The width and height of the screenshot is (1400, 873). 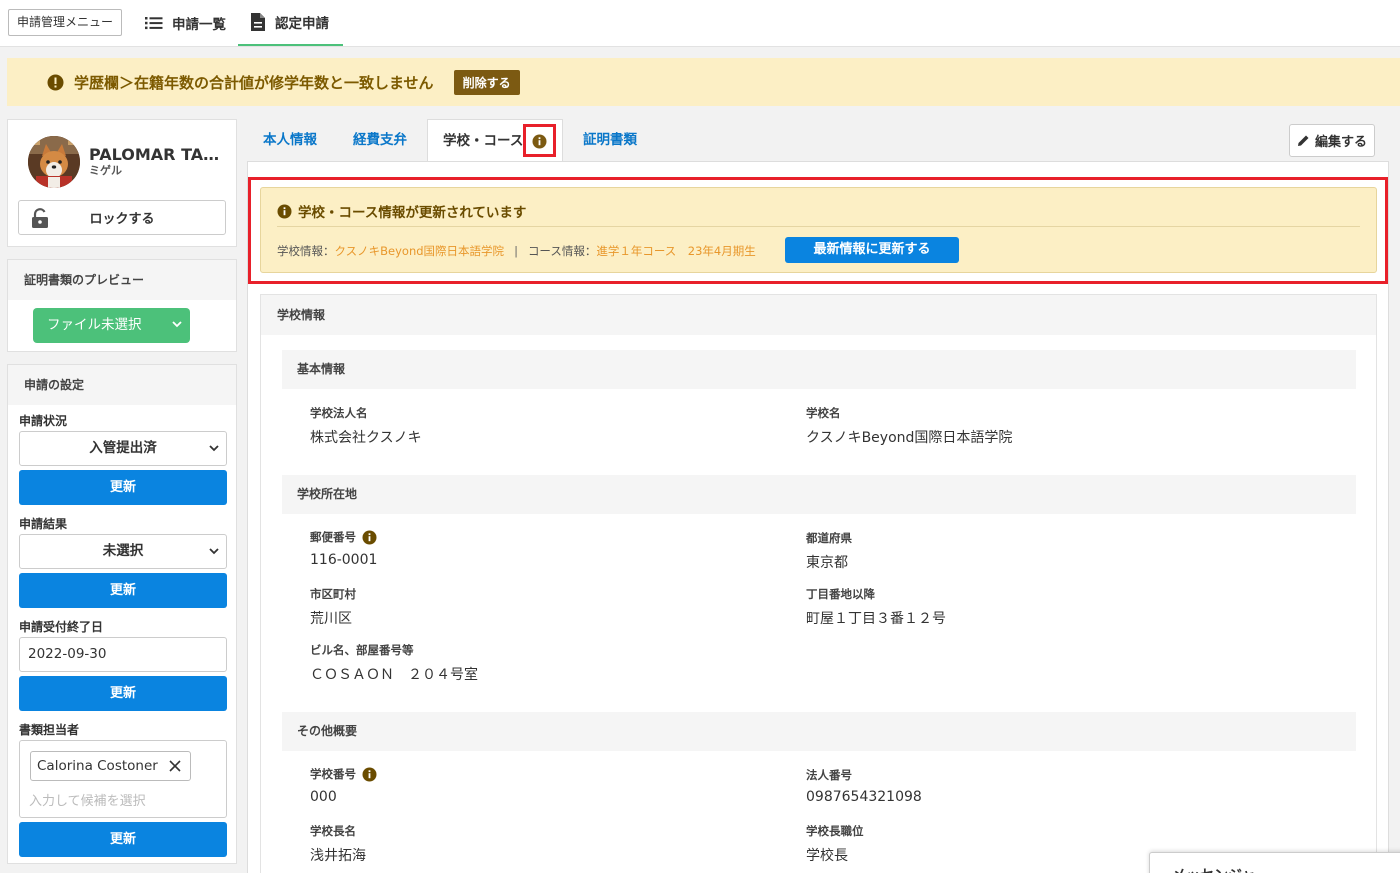 What do you see at coordinates (909, 438) in the screenshot?
I see `school-name-value: クスノキBeyond国際日本語学院` at bounding box center [909, 438].